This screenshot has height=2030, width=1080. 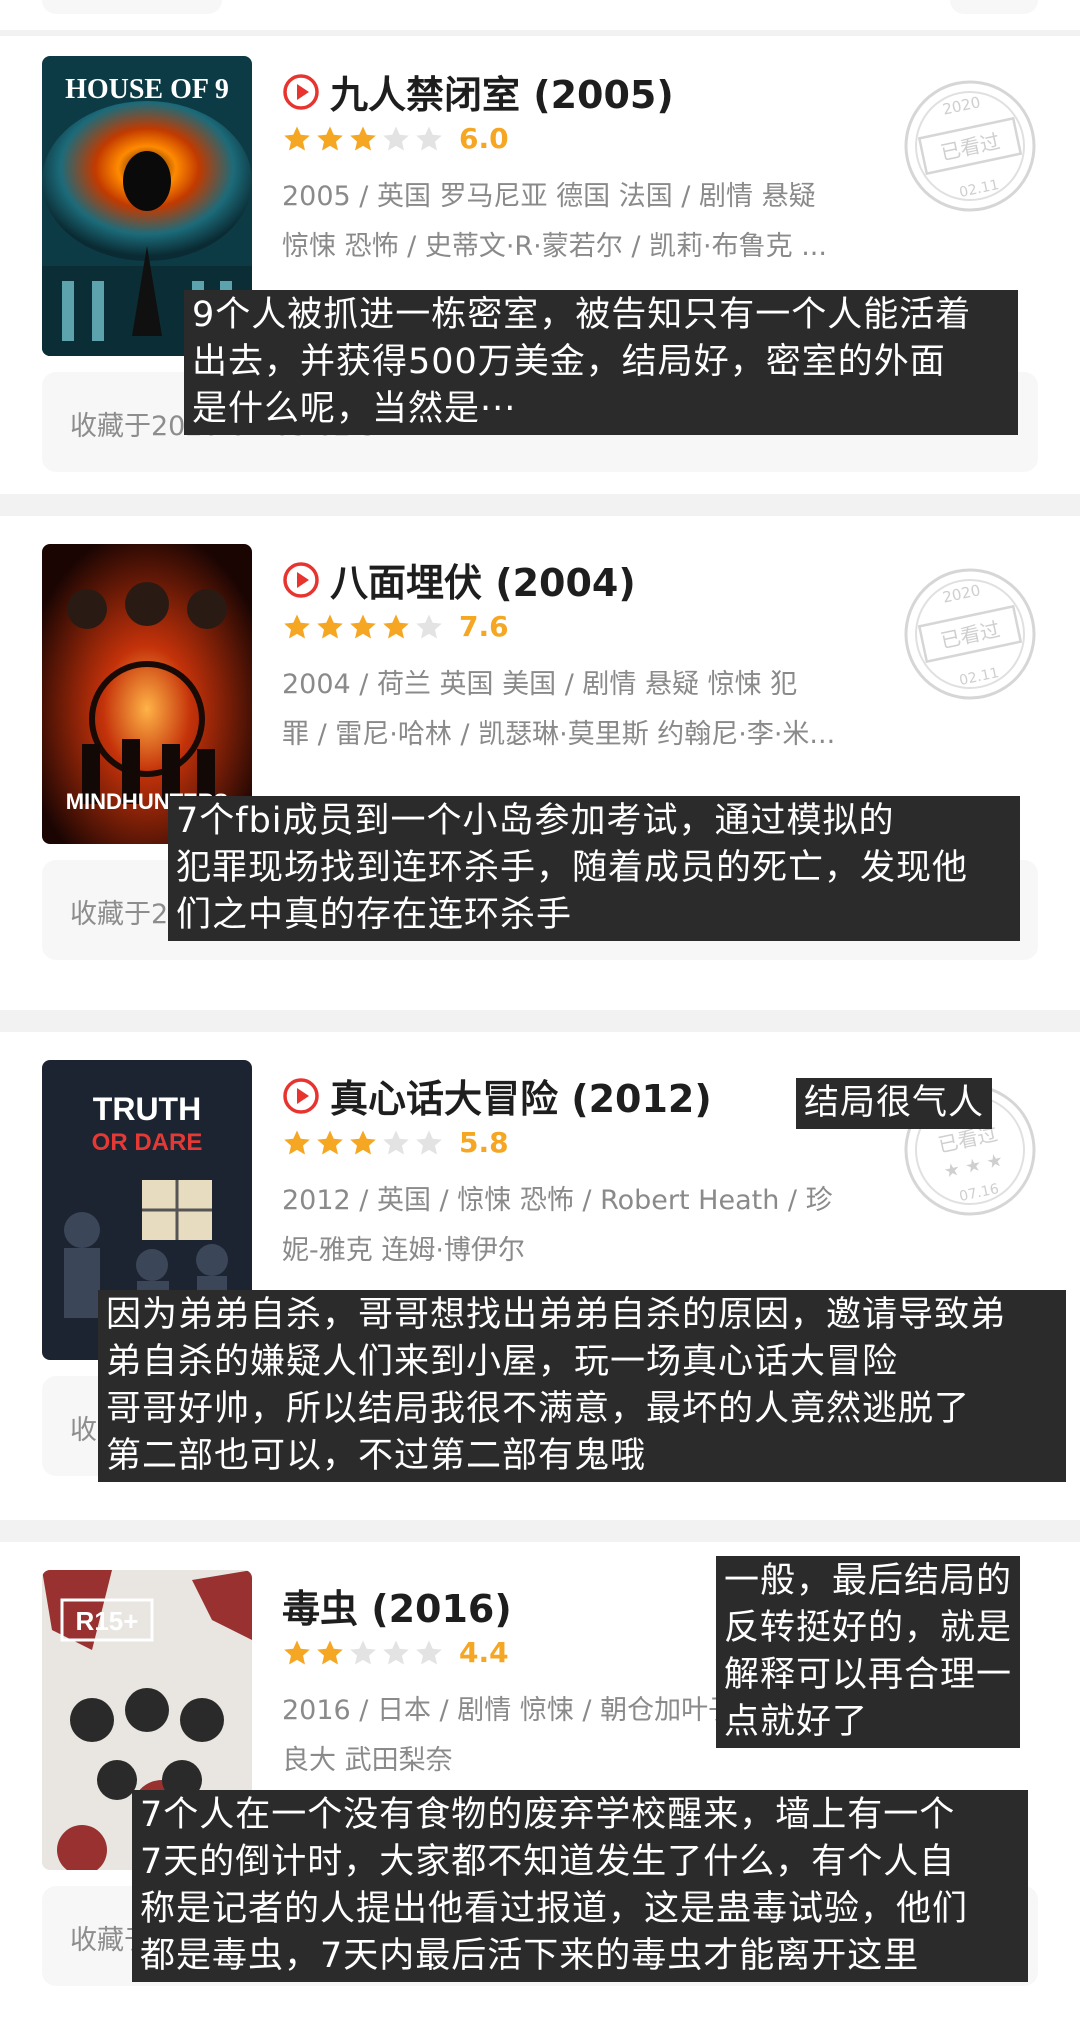 I want to click on side-note-overlay: 结局很气人, so click(x=894, y=1103).